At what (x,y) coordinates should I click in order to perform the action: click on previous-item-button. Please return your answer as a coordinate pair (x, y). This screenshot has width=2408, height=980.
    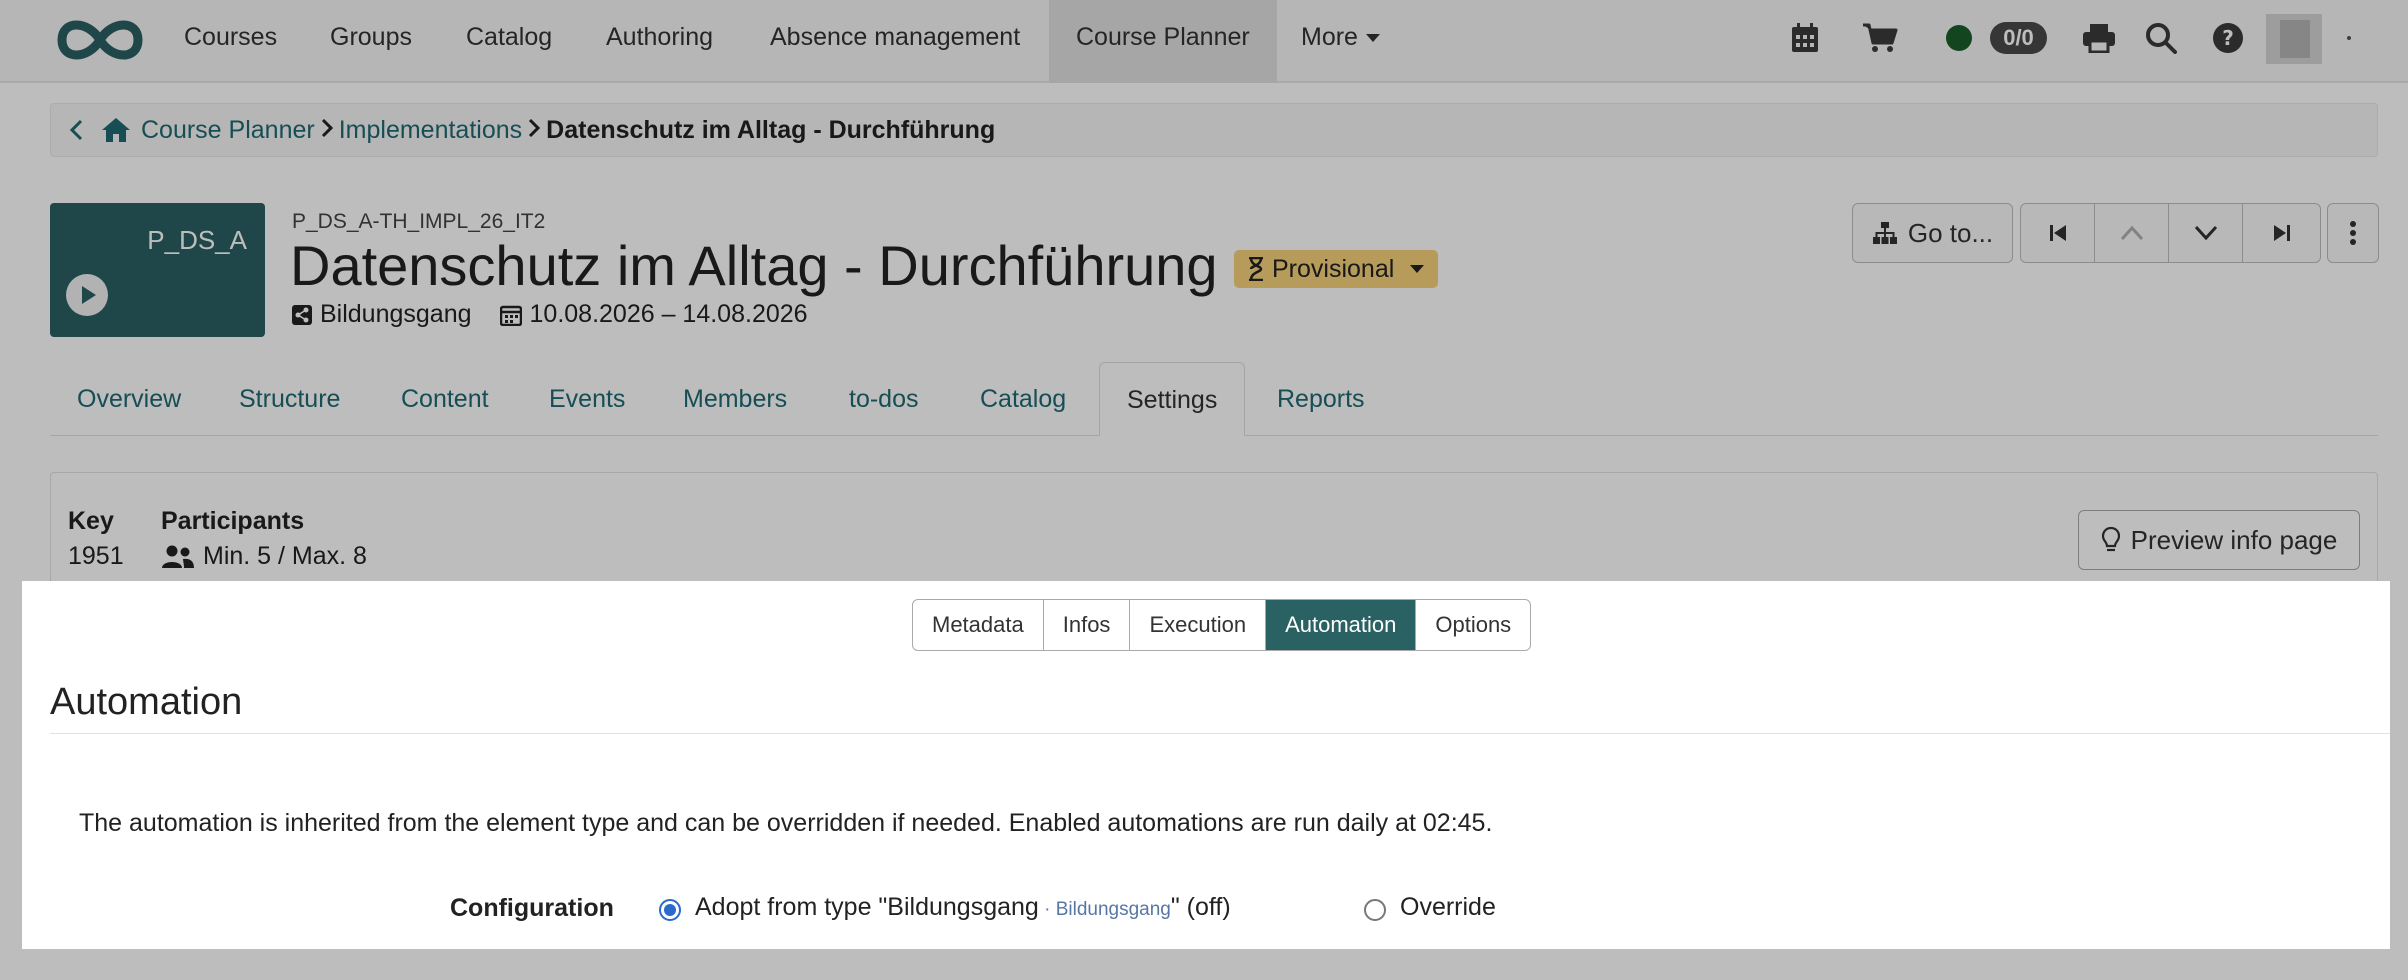
    Looking at the image, I should click on (2131, 233).